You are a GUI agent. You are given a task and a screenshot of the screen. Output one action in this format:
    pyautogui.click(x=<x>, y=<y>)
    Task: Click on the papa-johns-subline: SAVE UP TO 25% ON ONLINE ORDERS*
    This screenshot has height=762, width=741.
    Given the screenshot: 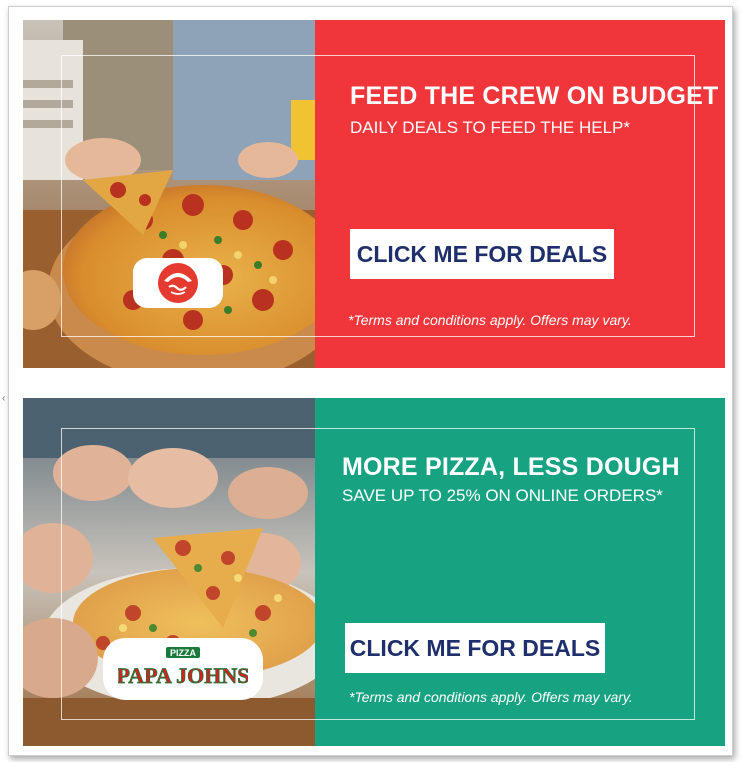 What is the action you would take?
    pyautogui.click(x=502, y=495)
    